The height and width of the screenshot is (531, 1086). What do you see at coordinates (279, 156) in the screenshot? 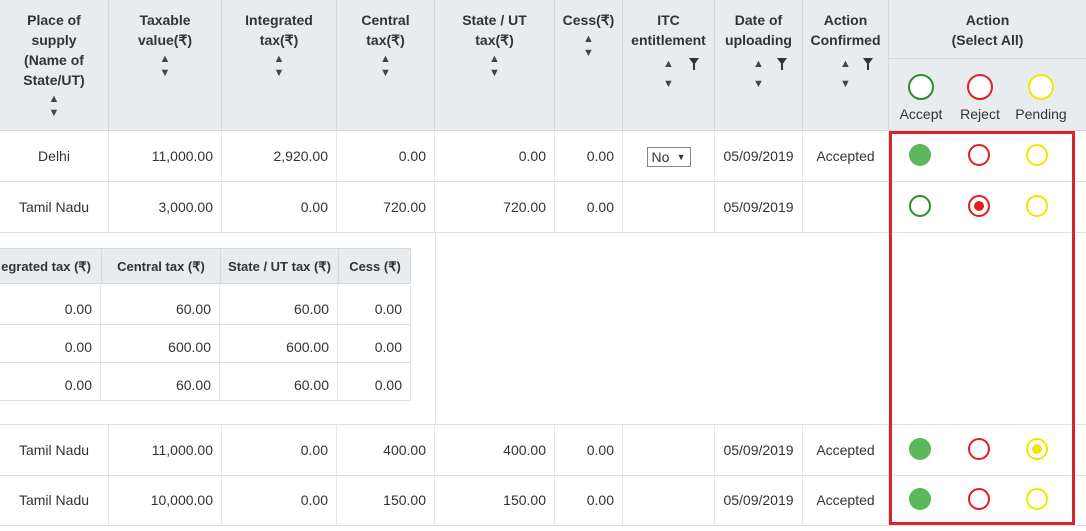
I see `cell-integrated: 2,920.00` at bounding box center [279, 156].